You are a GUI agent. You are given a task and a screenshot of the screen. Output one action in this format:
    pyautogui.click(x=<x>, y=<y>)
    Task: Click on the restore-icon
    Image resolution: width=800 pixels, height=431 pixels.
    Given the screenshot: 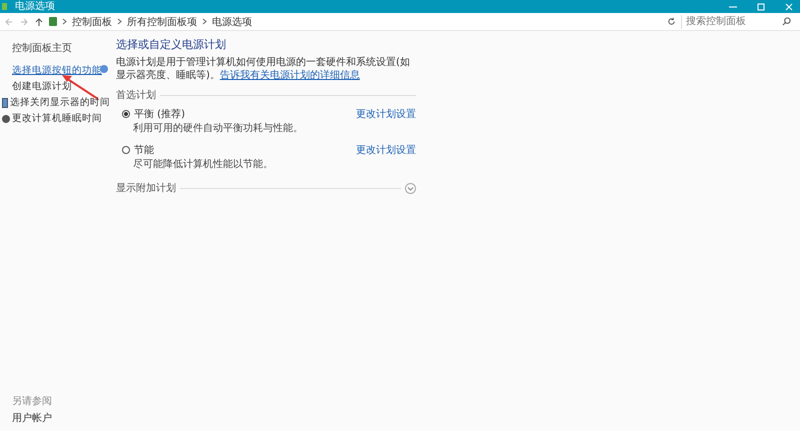 What is the action you would take?
    pyautogui.click(x=761, y=6)
    